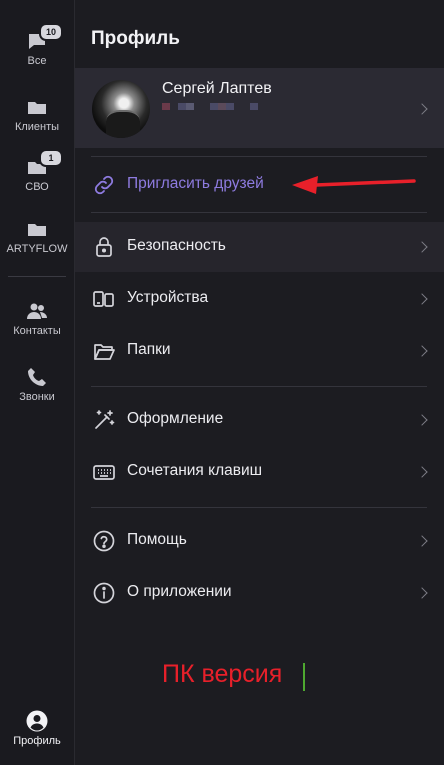  Describe the element at coordinates (210, 106) in the screenshot. I see `redacted-phone` at that location.